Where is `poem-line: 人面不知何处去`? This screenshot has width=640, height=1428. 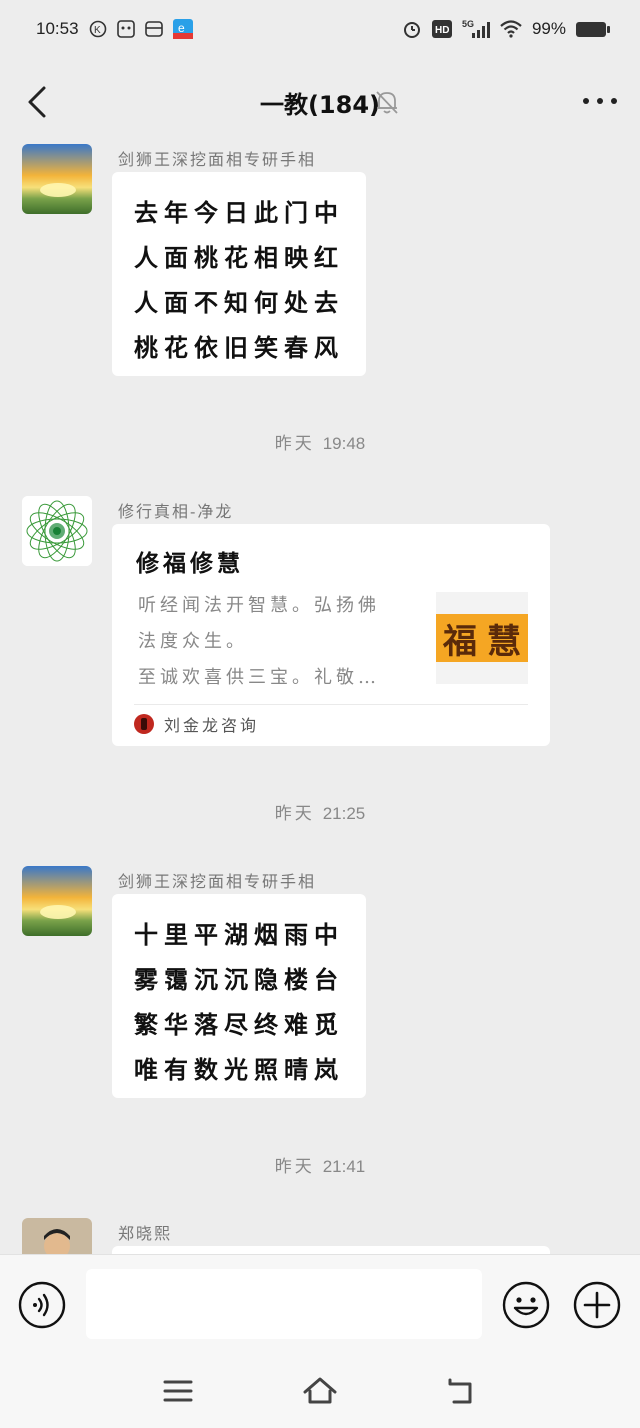
poem-line: 人面不知何处去 is located at coordinates (239, 302).